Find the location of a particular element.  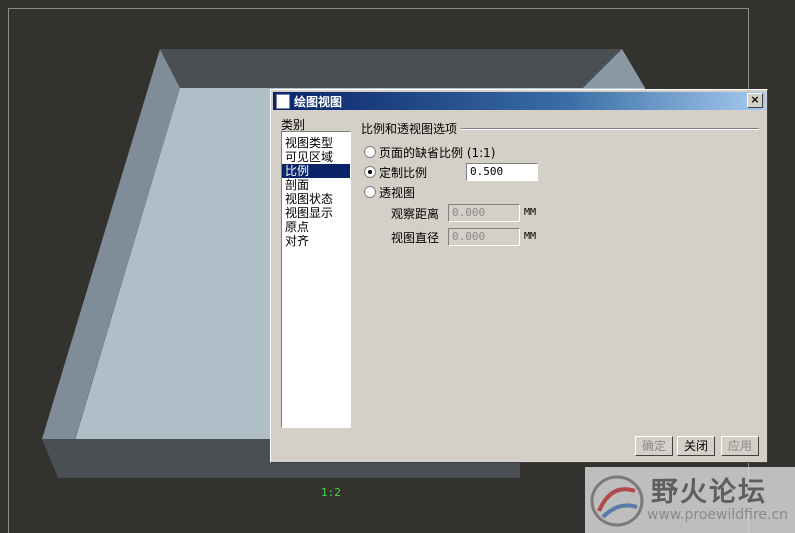

category-item-visible-area: 可见区域 is located at coordinates (316, 157).